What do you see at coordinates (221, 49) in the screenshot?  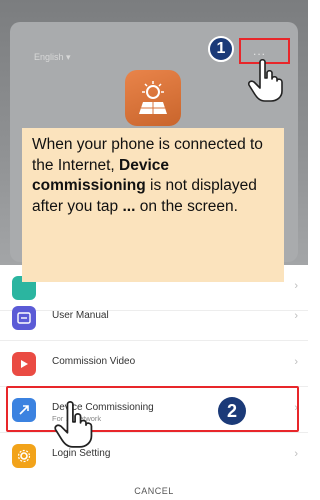 I see `step-1-badge: 1` at bounding box center [221, 49].